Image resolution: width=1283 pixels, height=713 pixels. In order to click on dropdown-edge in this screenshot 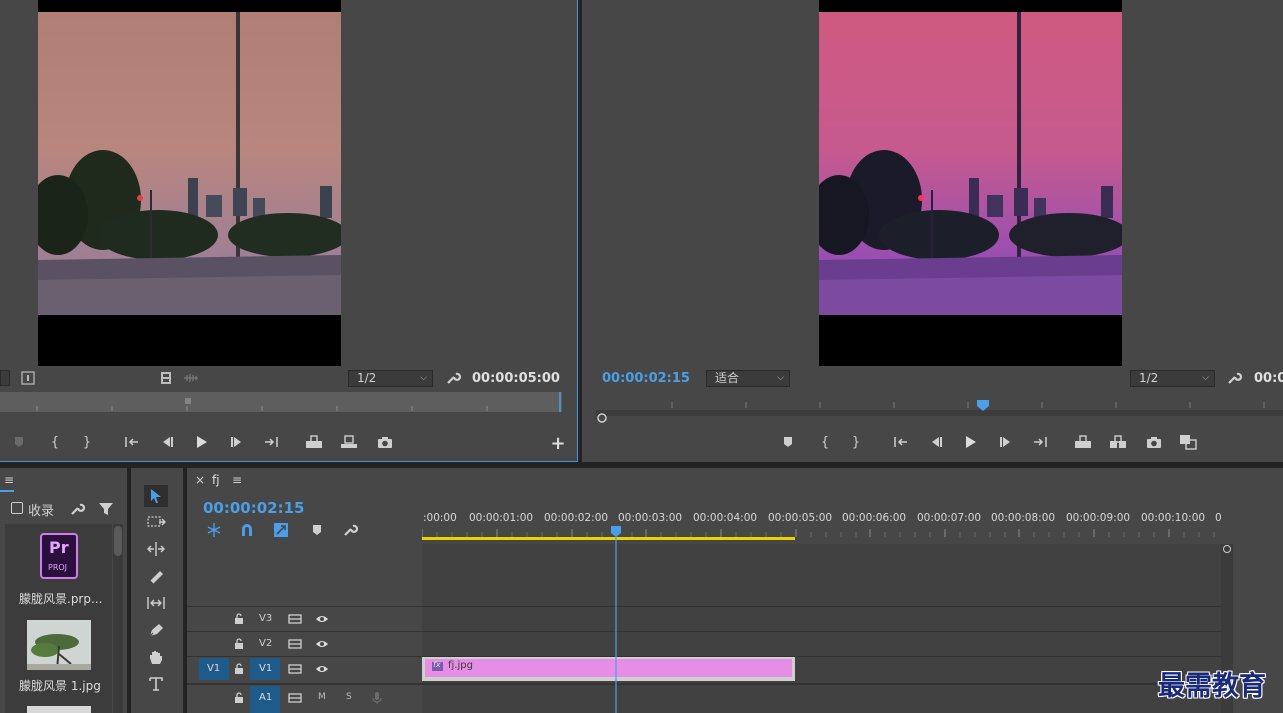, I will do `click(5, 378)`.